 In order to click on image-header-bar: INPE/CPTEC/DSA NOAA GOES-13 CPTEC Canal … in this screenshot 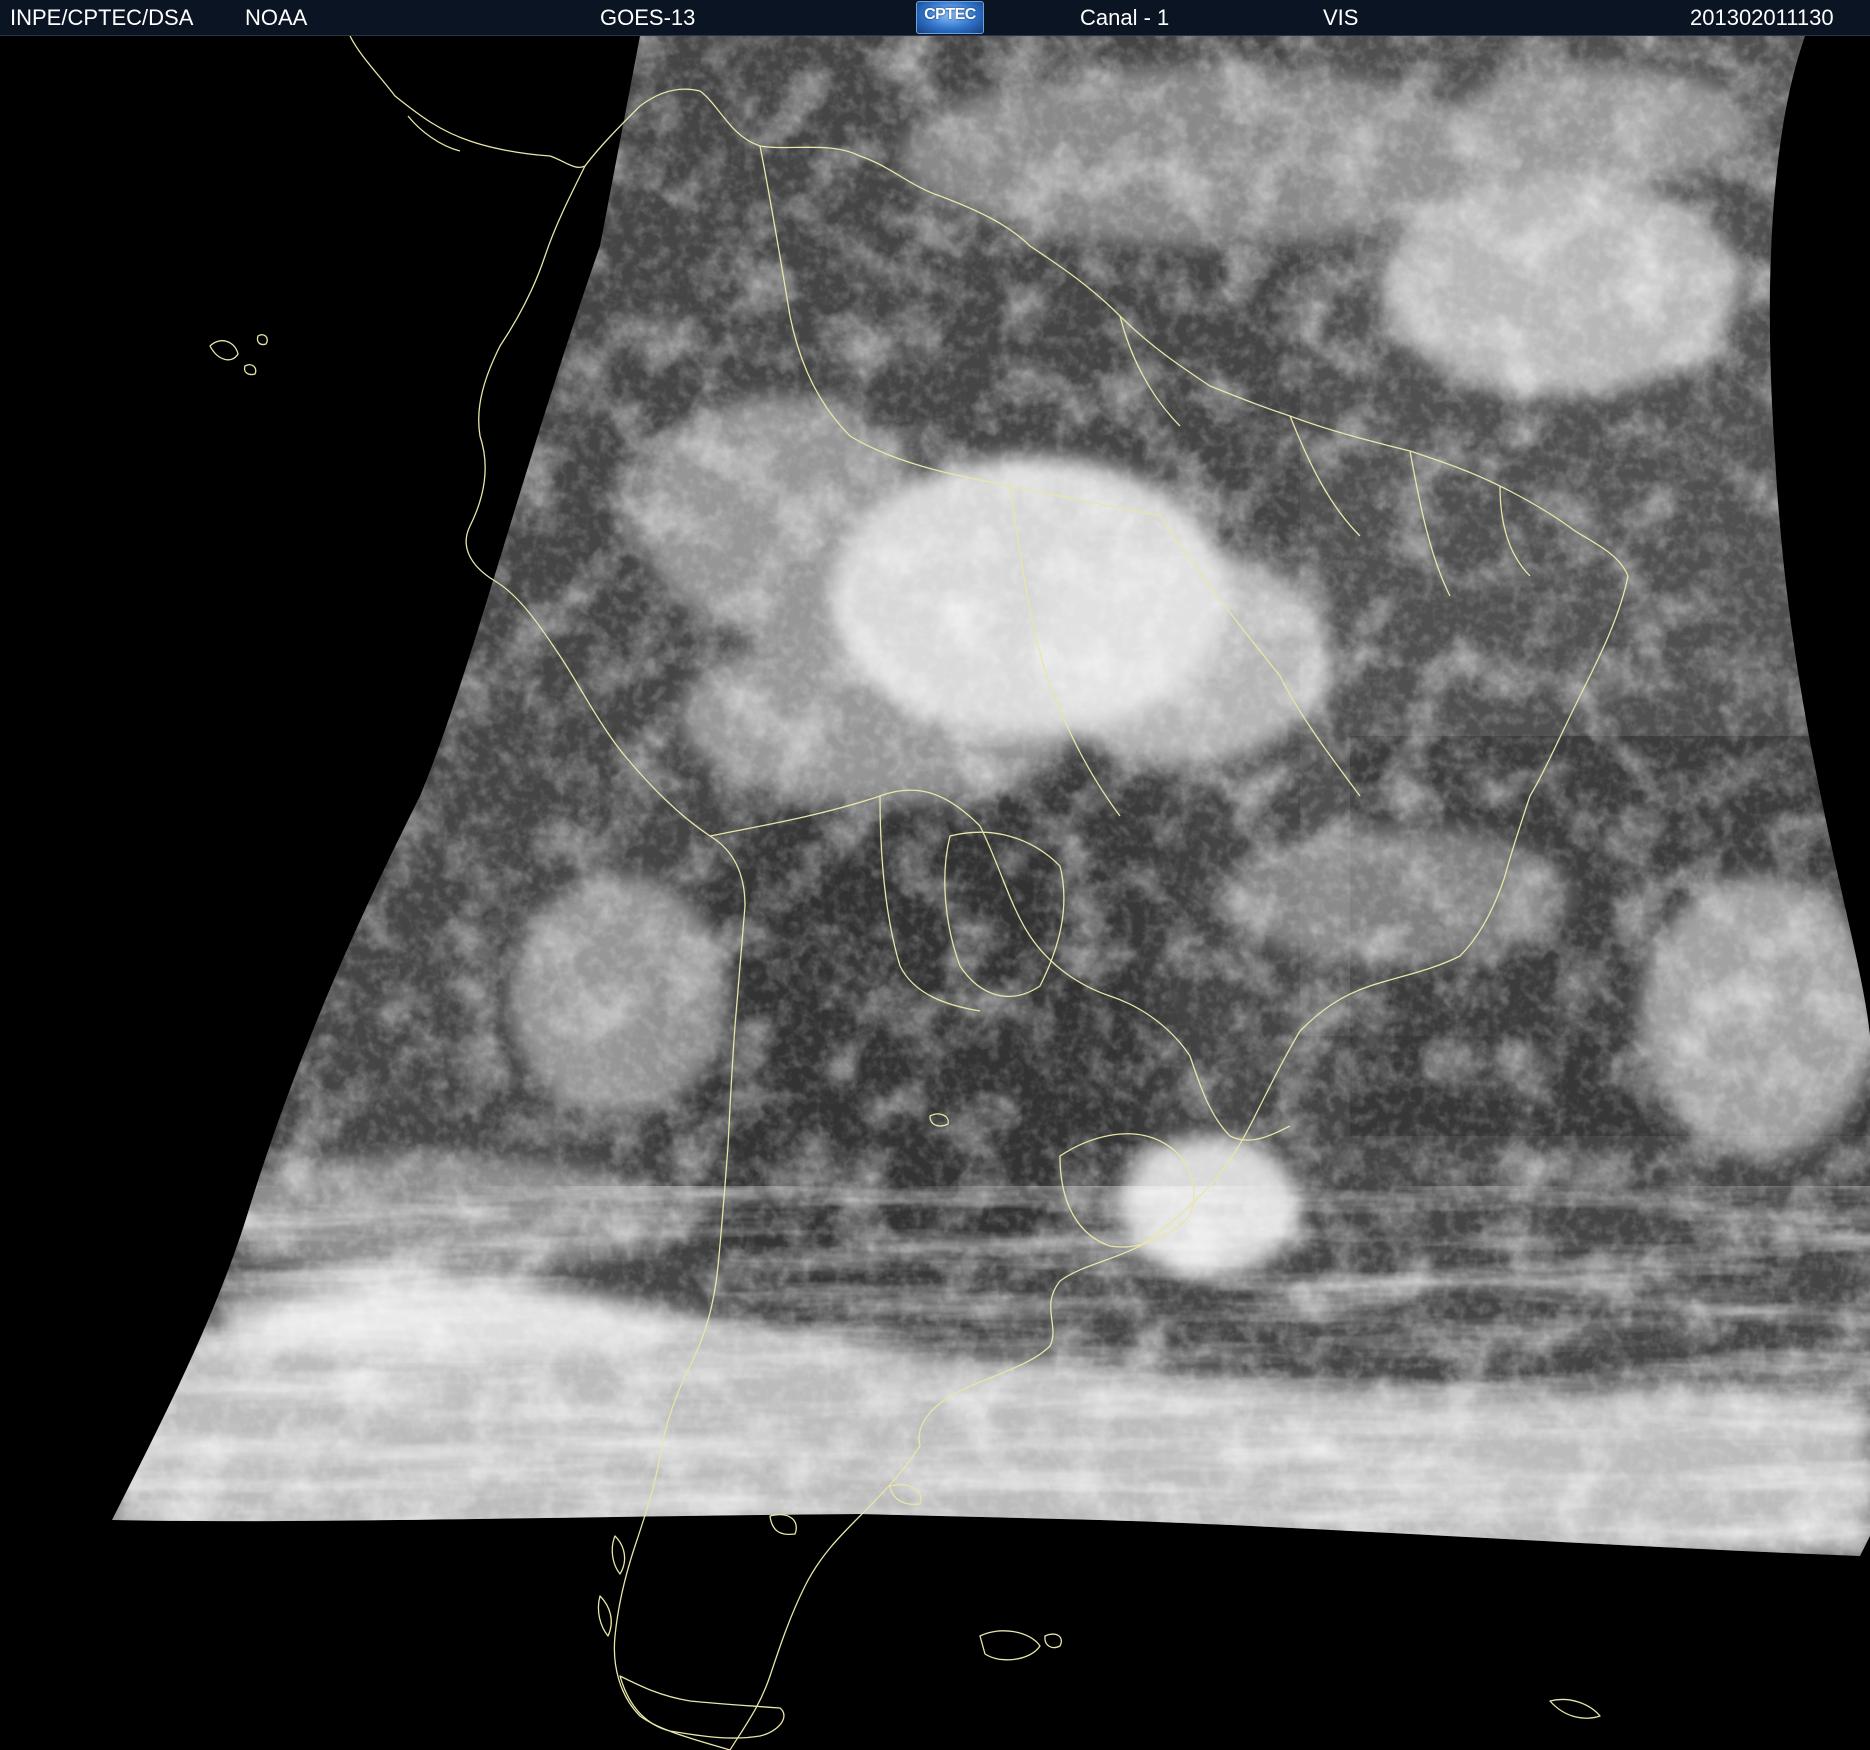, I will do `click(935, 18)`.